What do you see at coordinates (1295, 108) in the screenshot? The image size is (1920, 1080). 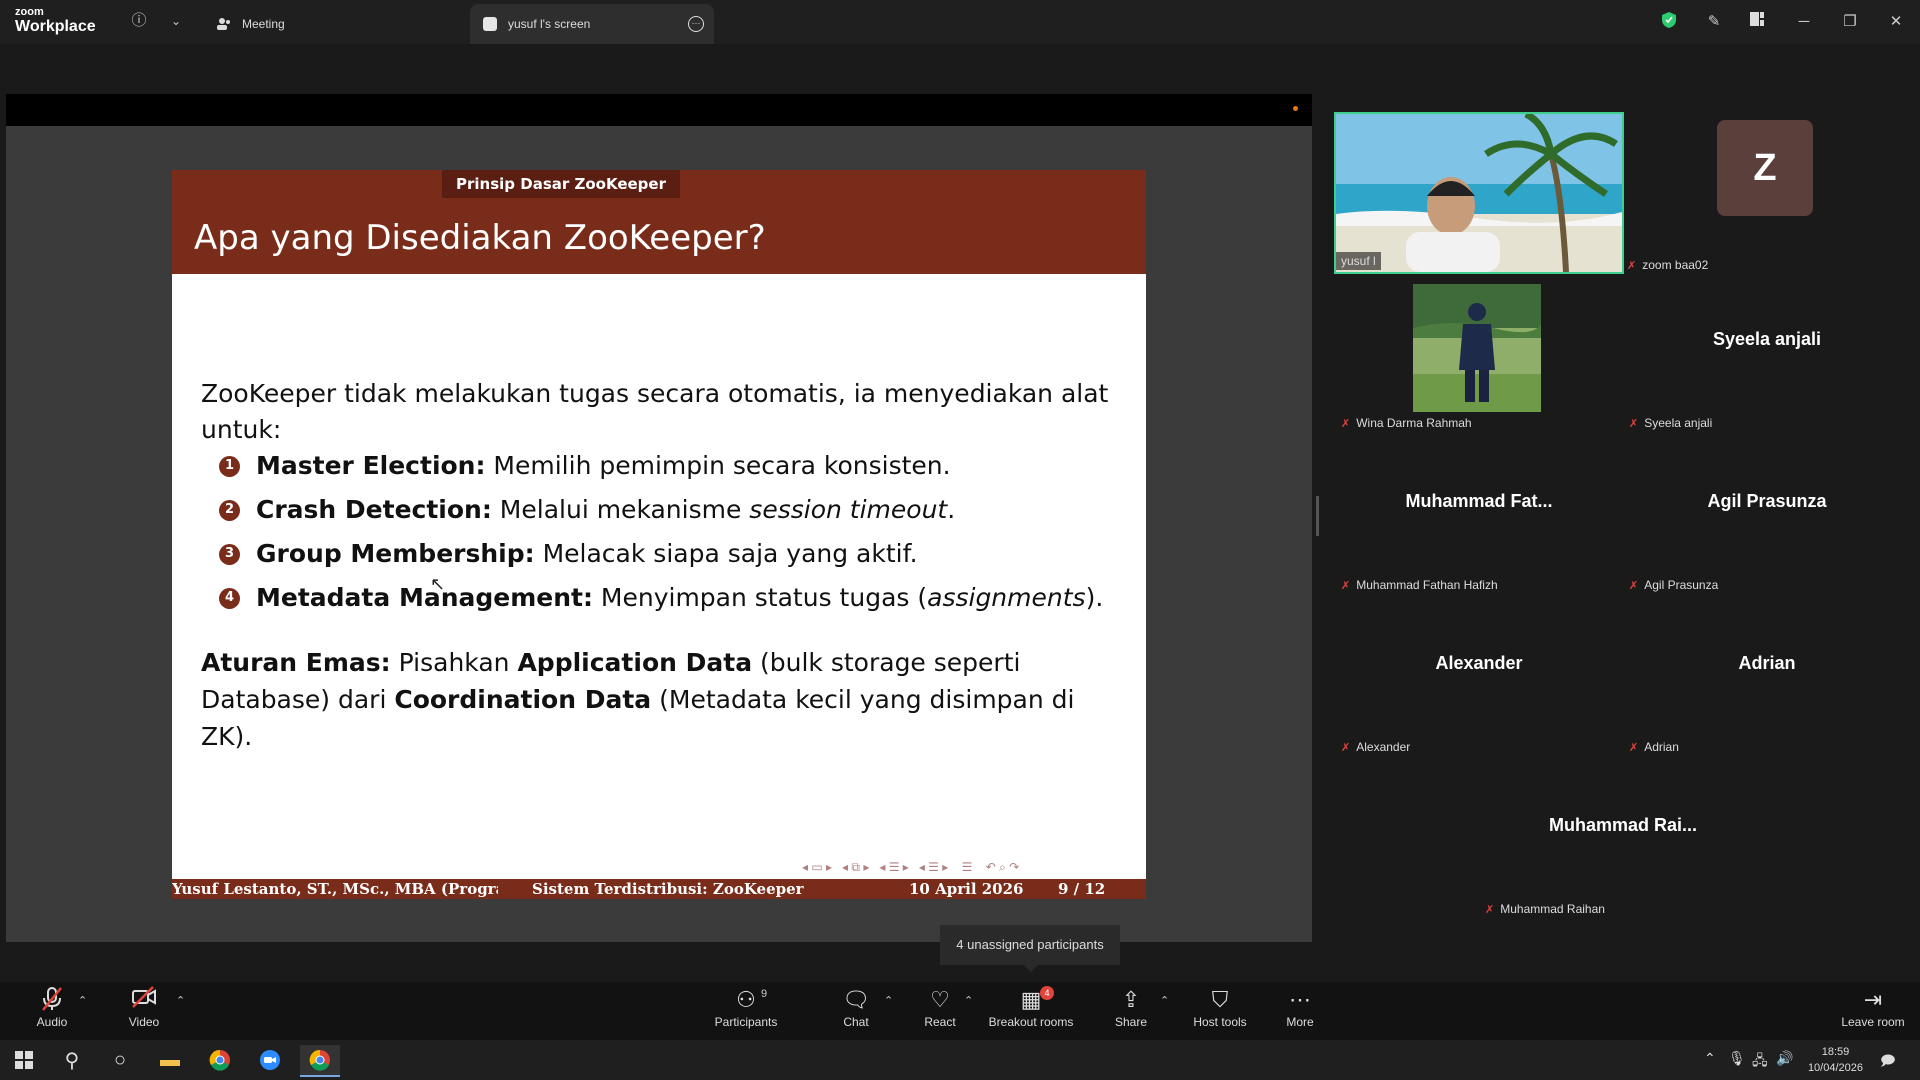 I see `indicator-dot-icon` at bounding box center [1295, 108].